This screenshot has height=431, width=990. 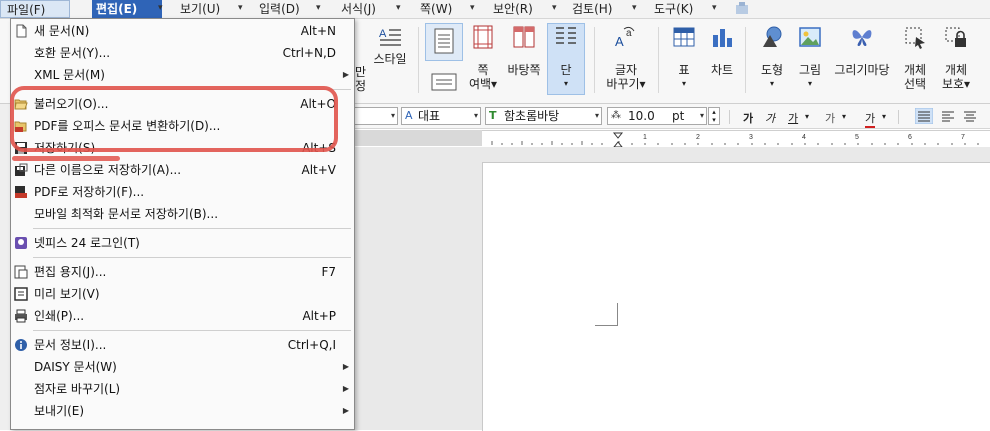 I want to click on style-button: A 스타일, so click(x=390, y=45).